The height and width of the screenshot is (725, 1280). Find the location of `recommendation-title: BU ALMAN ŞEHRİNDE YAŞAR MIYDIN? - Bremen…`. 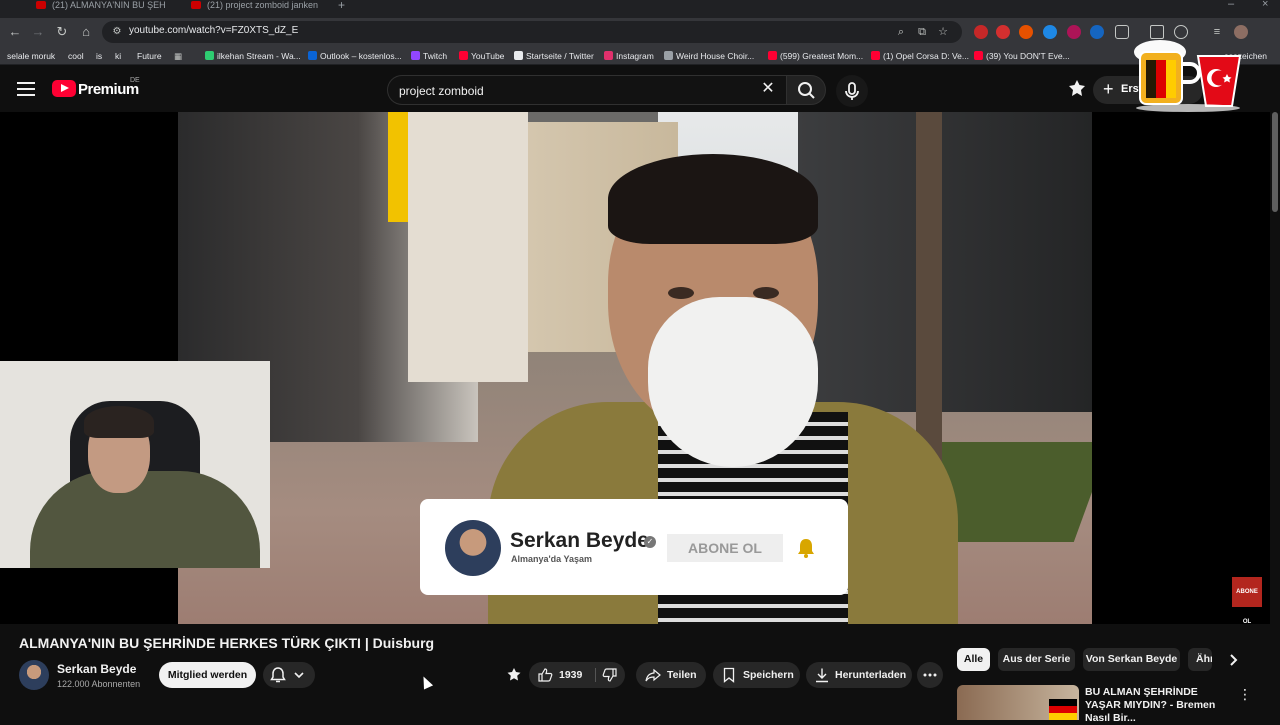

recommendation-title: BU ALMAN ŞEHRİNDE YAŞAR MIYDIN? - Bremen… is located at coordinates (1160, 705).